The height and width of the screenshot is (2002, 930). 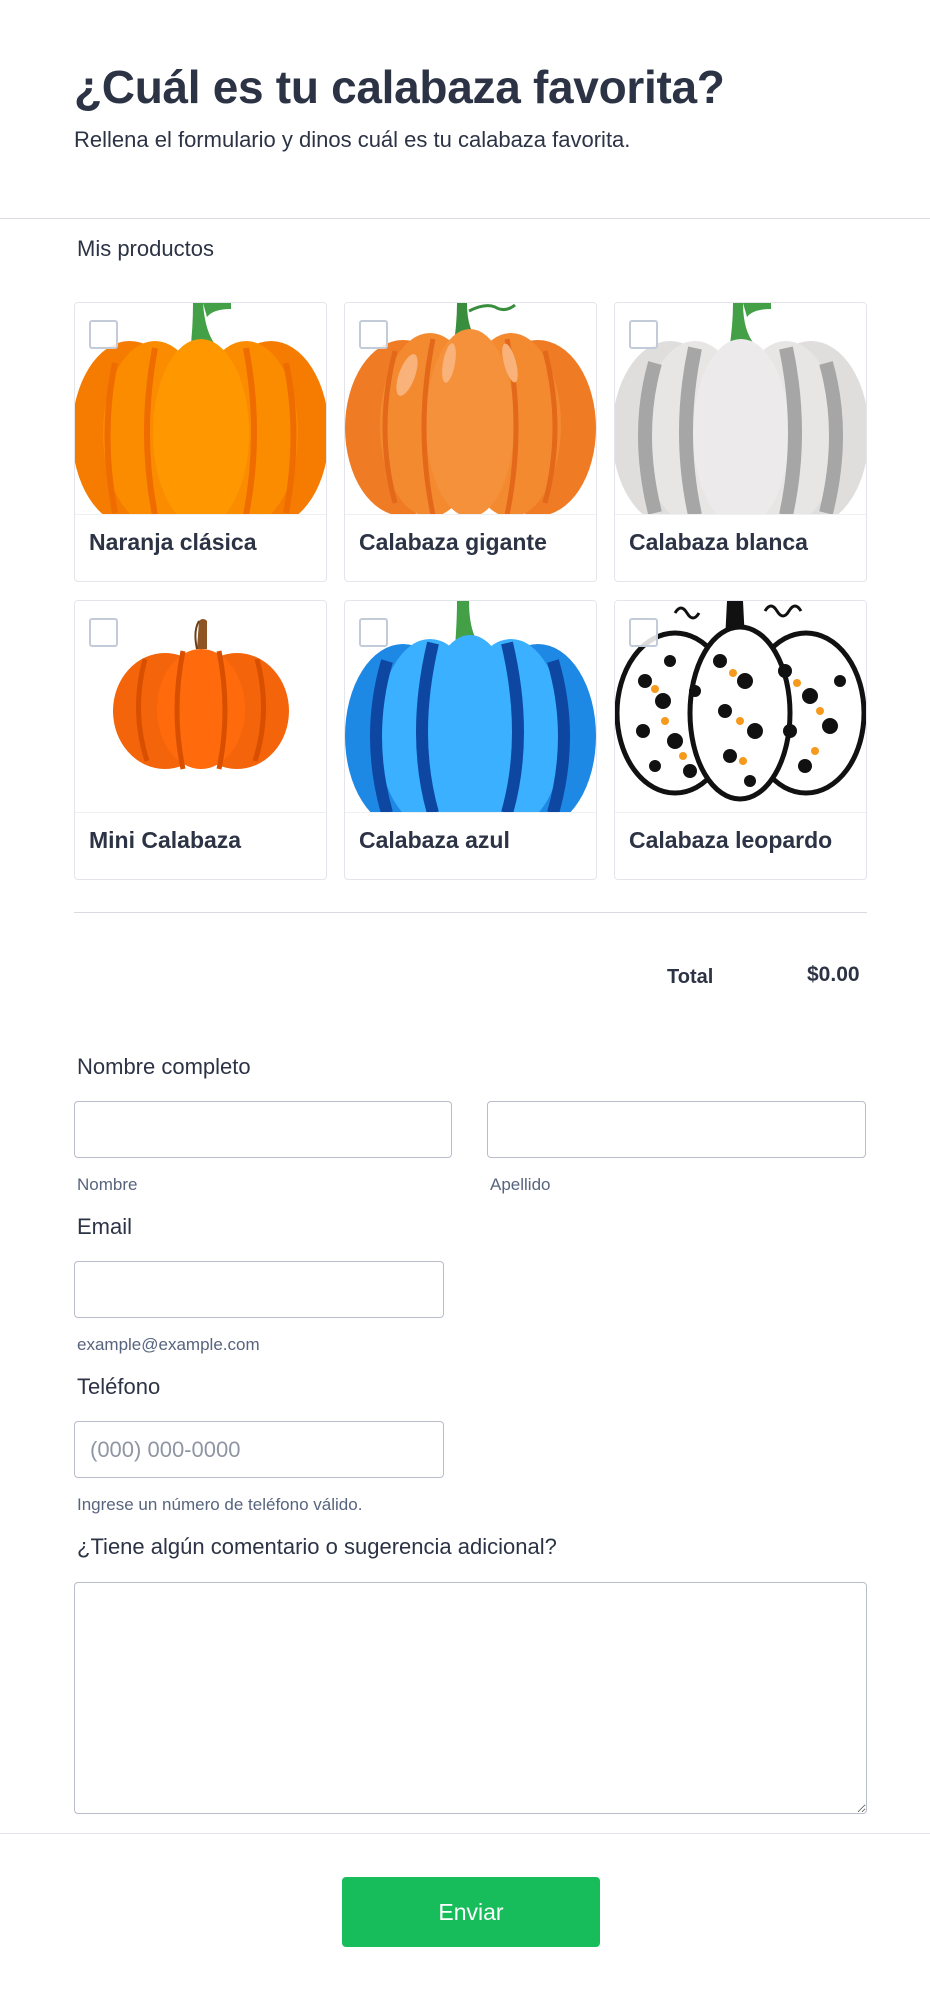 What do you see at coordinates (145, 248) in the screenshot?
I see `products-label: Mis productos` at bounding box center [145, 248].